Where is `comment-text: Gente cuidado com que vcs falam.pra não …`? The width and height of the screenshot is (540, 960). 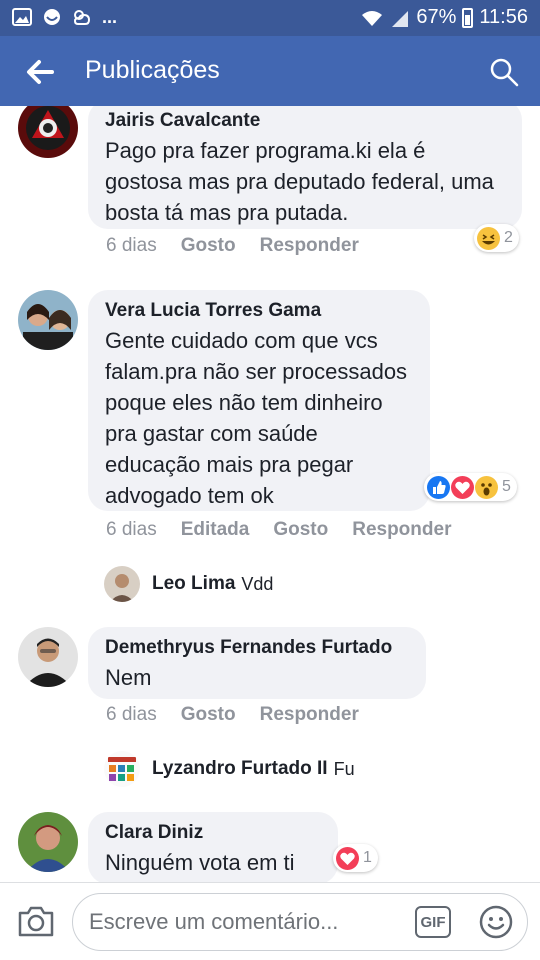 comment-text: Gente cuidado com que vcs falam.pra não … is located at coordinates (256, 418).